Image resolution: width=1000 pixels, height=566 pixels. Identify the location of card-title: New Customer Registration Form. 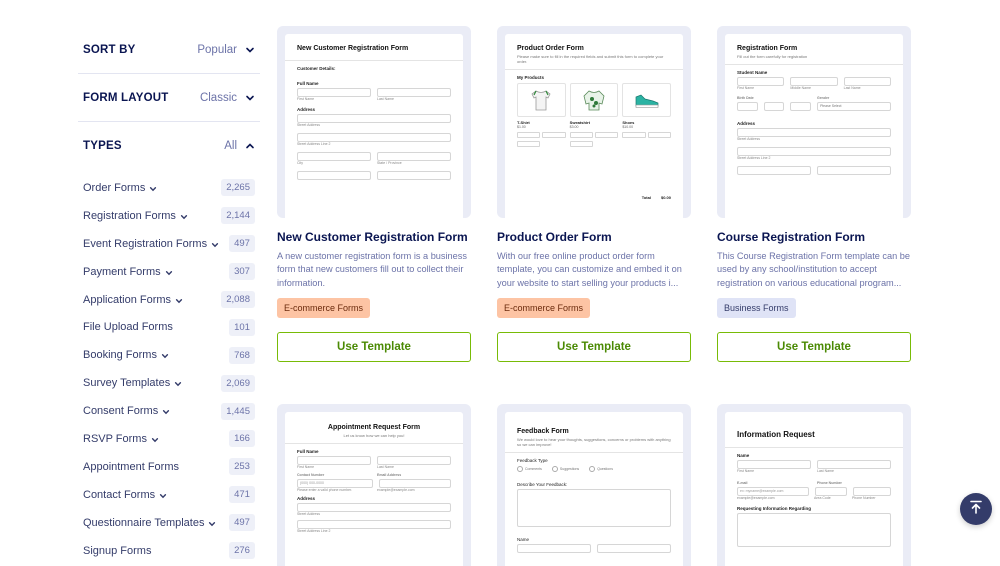
(374, 237).